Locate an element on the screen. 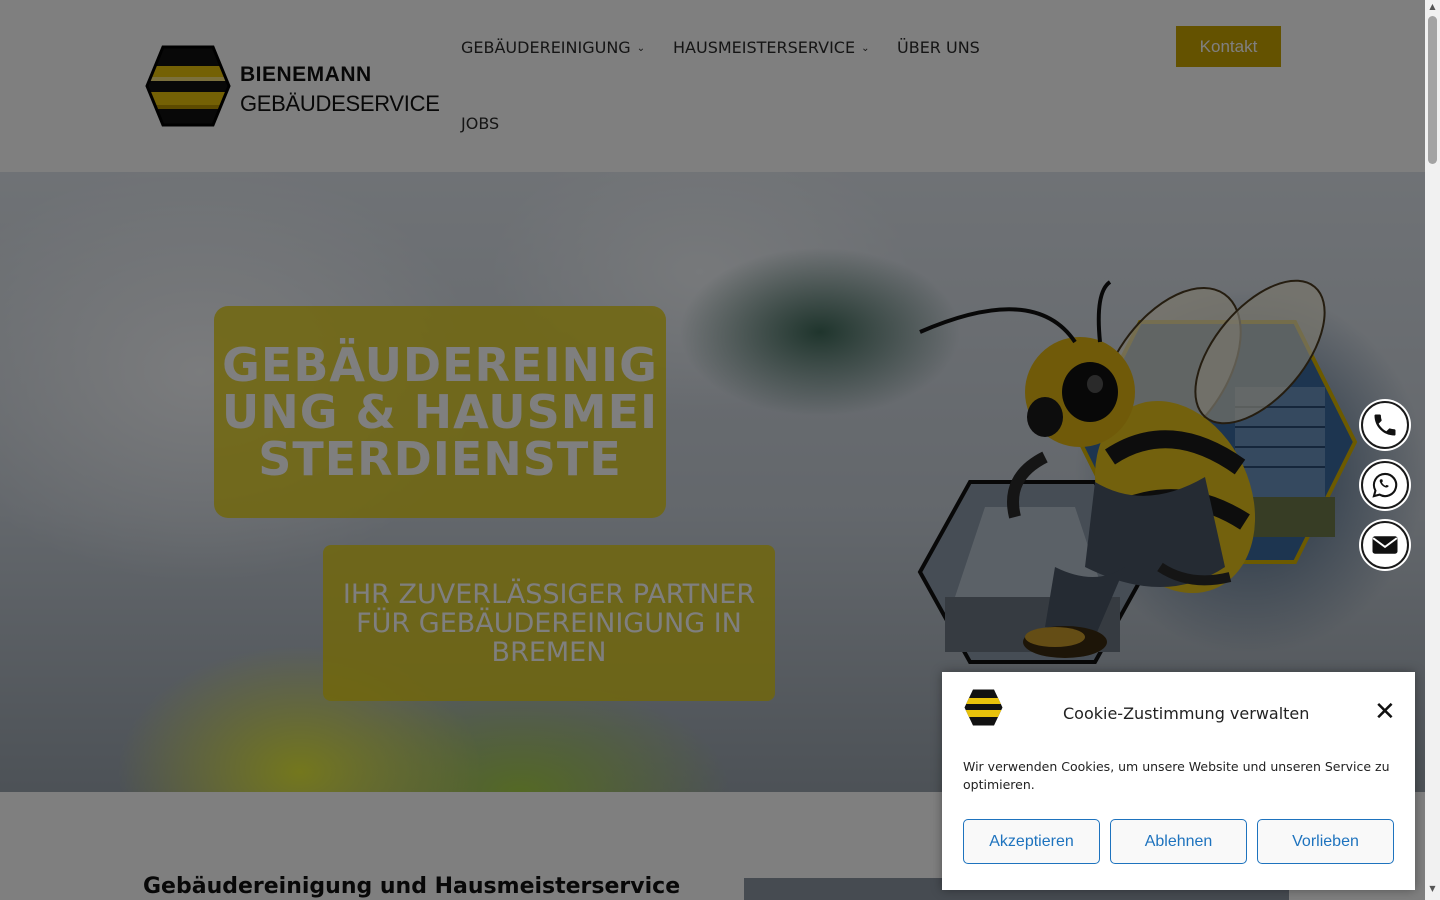 Image resolution: width=1440 pixels, height=900 pixels. nav-item-ueber-uns: ÜBER UNS is located at coordinates (938, 47).